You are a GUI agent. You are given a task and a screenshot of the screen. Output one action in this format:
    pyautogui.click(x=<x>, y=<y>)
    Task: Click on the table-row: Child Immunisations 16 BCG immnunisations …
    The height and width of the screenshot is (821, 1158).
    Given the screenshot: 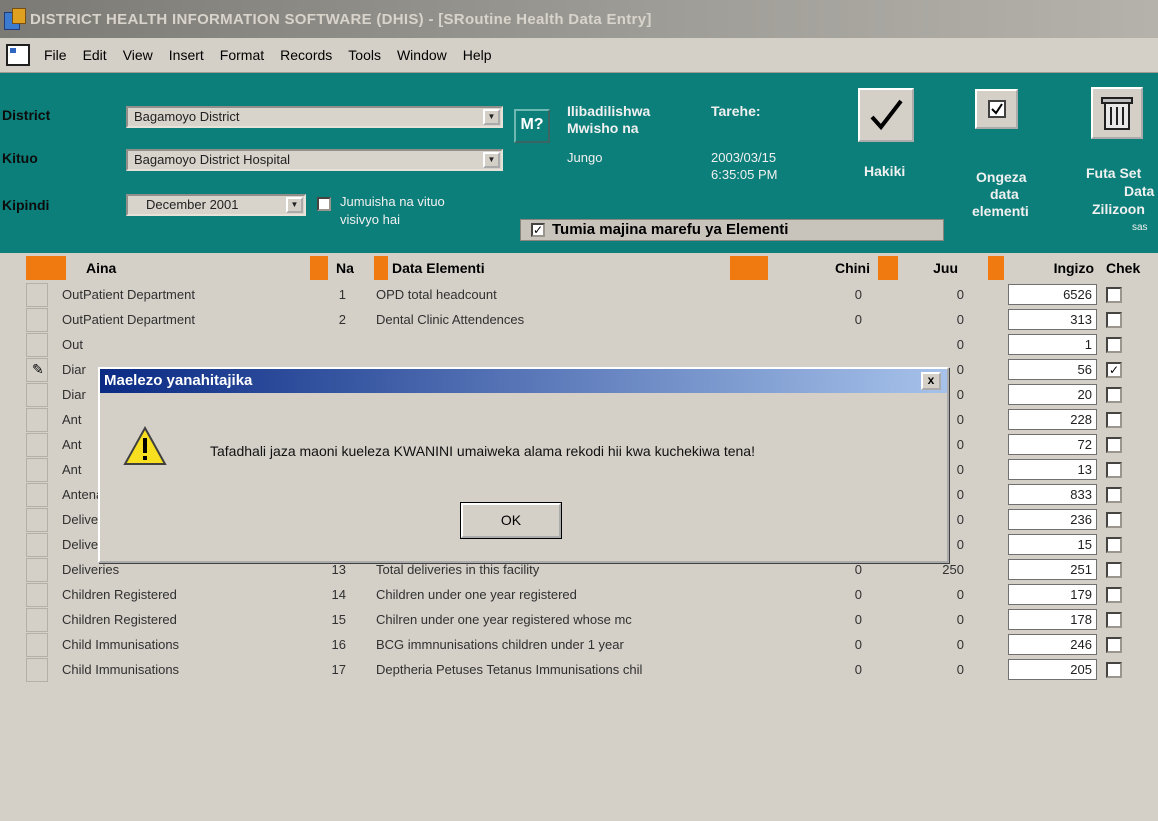 What is the action you would take?
    pyautogui.click(x=579, y=645)
    